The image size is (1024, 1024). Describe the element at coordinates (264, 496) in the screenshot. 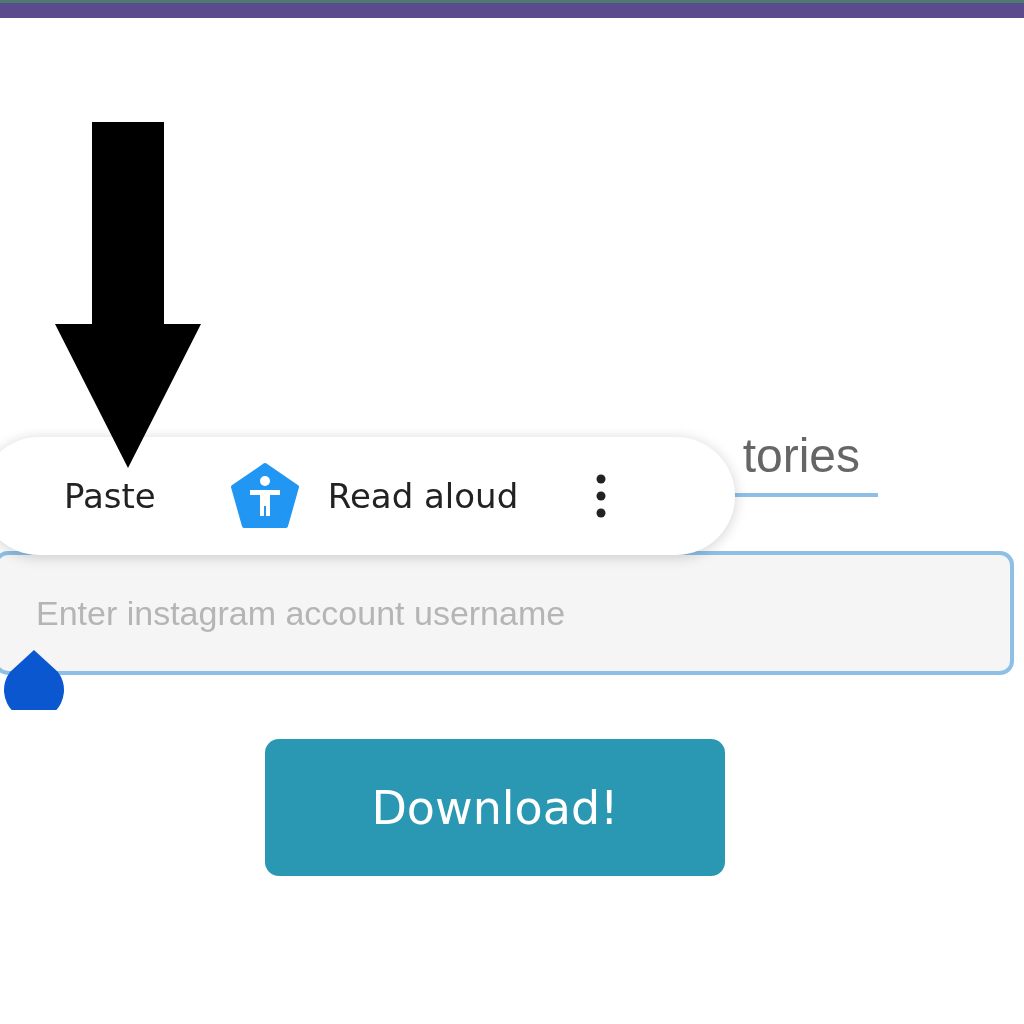

I see `accessibility-icon` at that location.